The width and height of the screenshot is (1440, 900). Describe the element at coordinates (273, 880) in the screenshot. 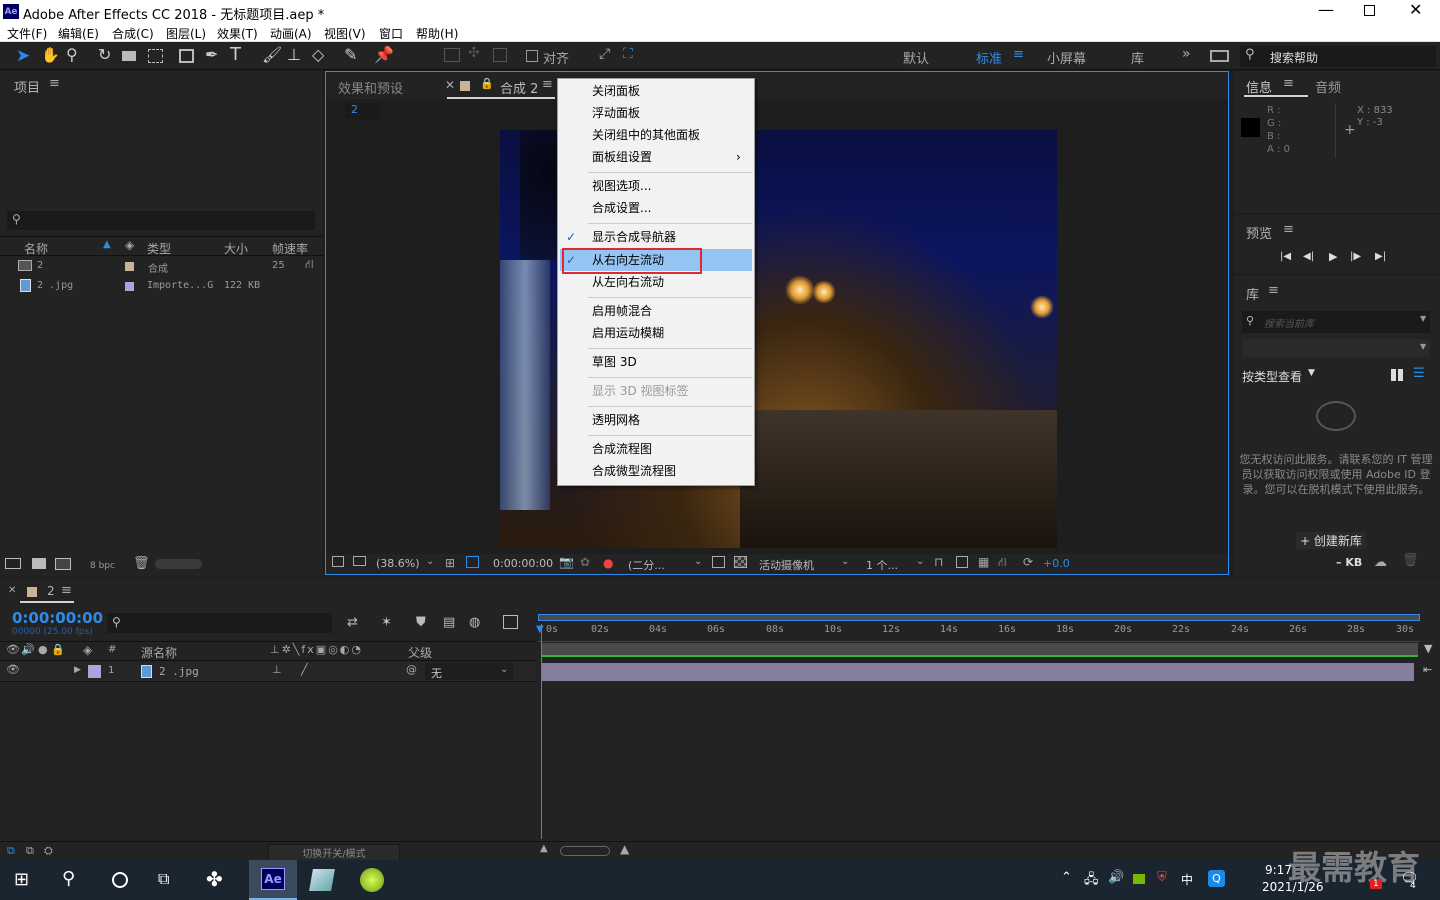

I see `taskbar-after-effects: Ae` at that location.